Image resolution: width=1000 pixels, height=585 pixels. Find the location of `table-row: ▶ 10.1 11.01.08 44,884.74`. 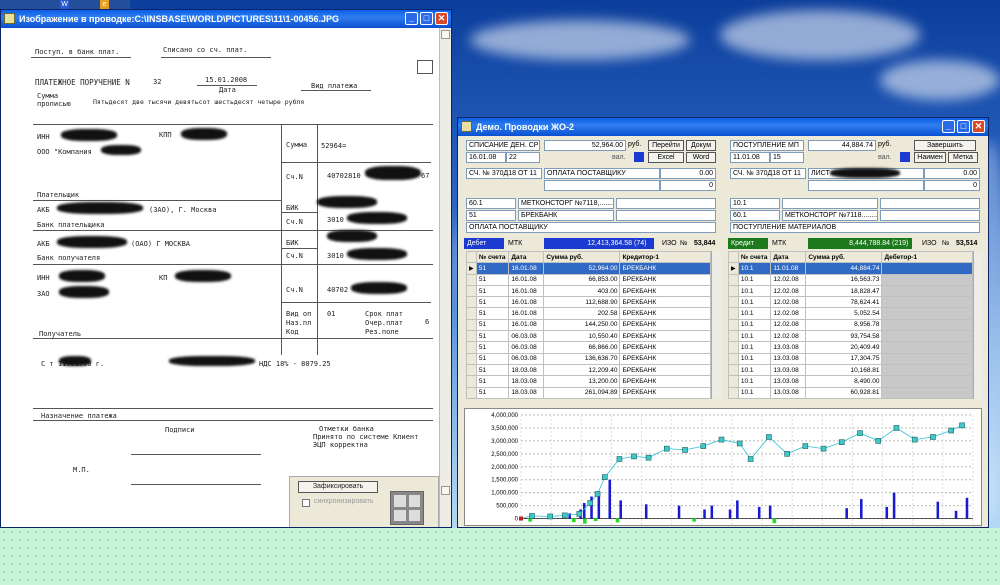

table-row: ▶ 10.1 11.01.08 44,884.74 is located at coordinates (850, 268).